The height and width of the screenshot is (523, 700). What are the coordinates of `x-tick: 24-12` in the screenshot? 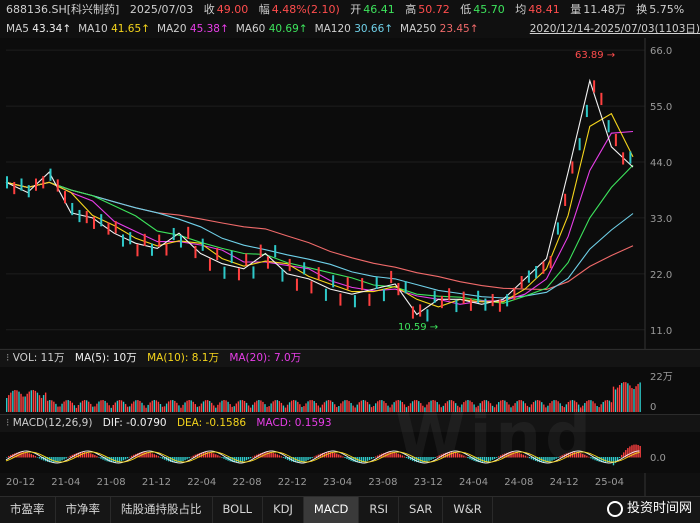 It's located at (564, 482).